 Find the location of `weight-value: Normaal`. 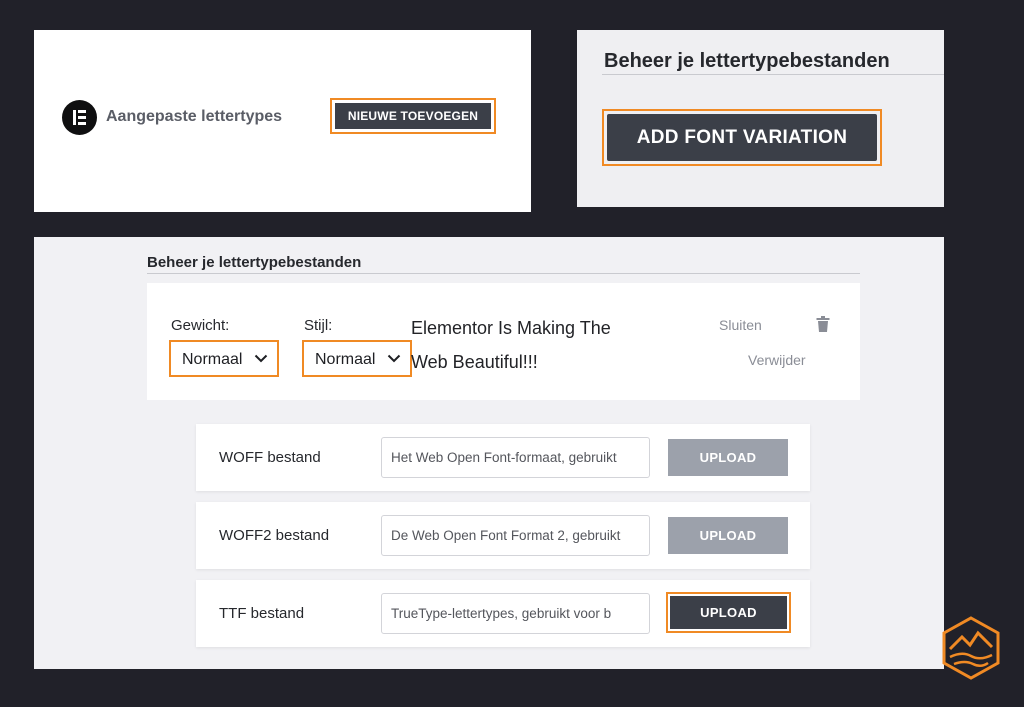

weight-value: Normaal is located at coordinates (212, 359).